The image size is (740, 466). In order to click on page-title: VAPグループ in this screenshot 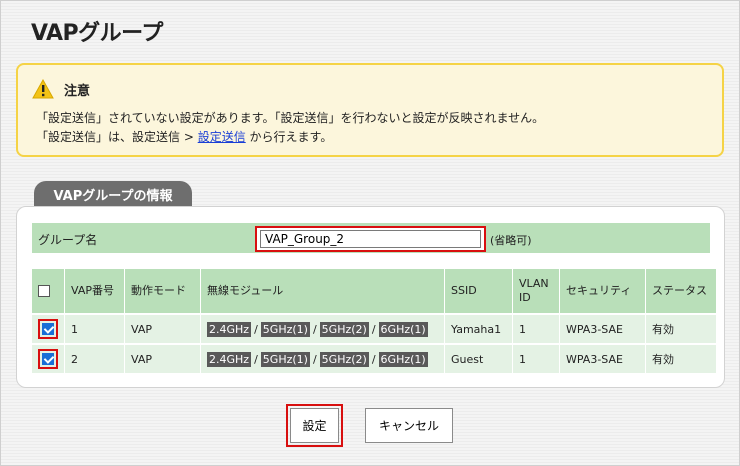, I will do `click(97, 33)`.